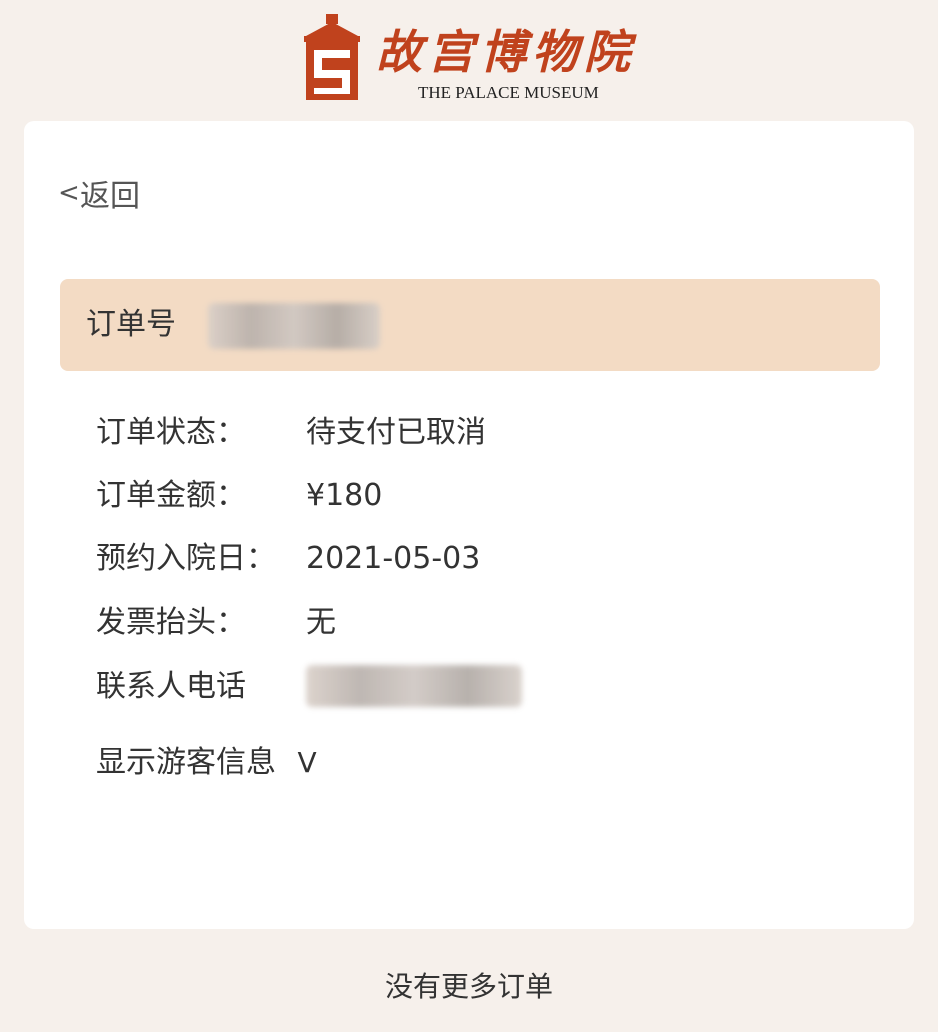  What do you see at coordinates (307, 762) in the screenshot?
I see `chevron-down-icon: V` at bounding box center [307, 762].